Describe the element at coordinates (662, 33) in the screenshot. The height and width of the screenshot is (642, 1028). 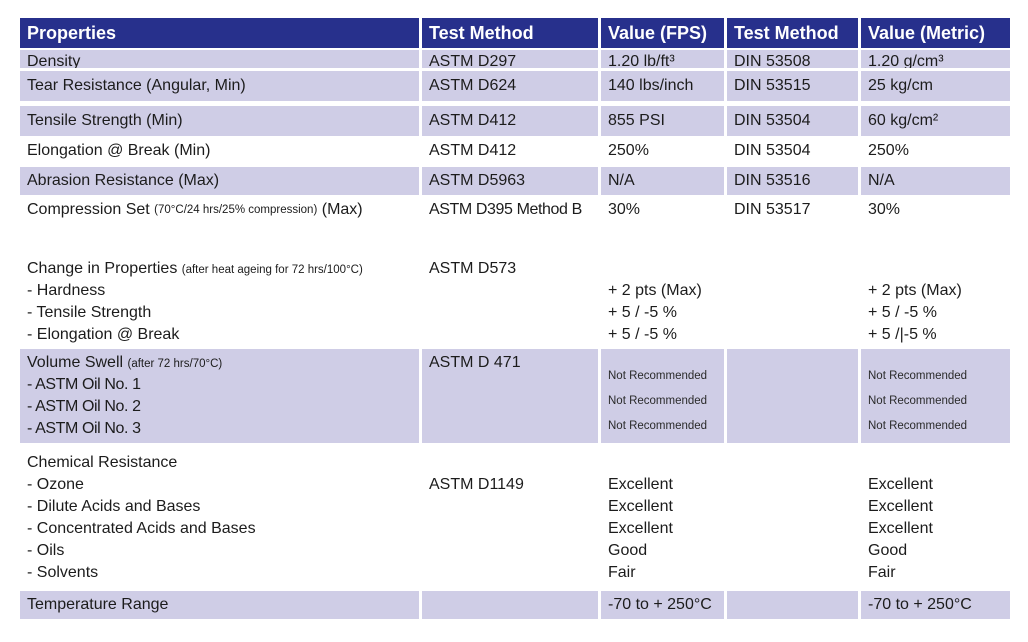
I see `header-value-fps: Value (FPS)` at that location.